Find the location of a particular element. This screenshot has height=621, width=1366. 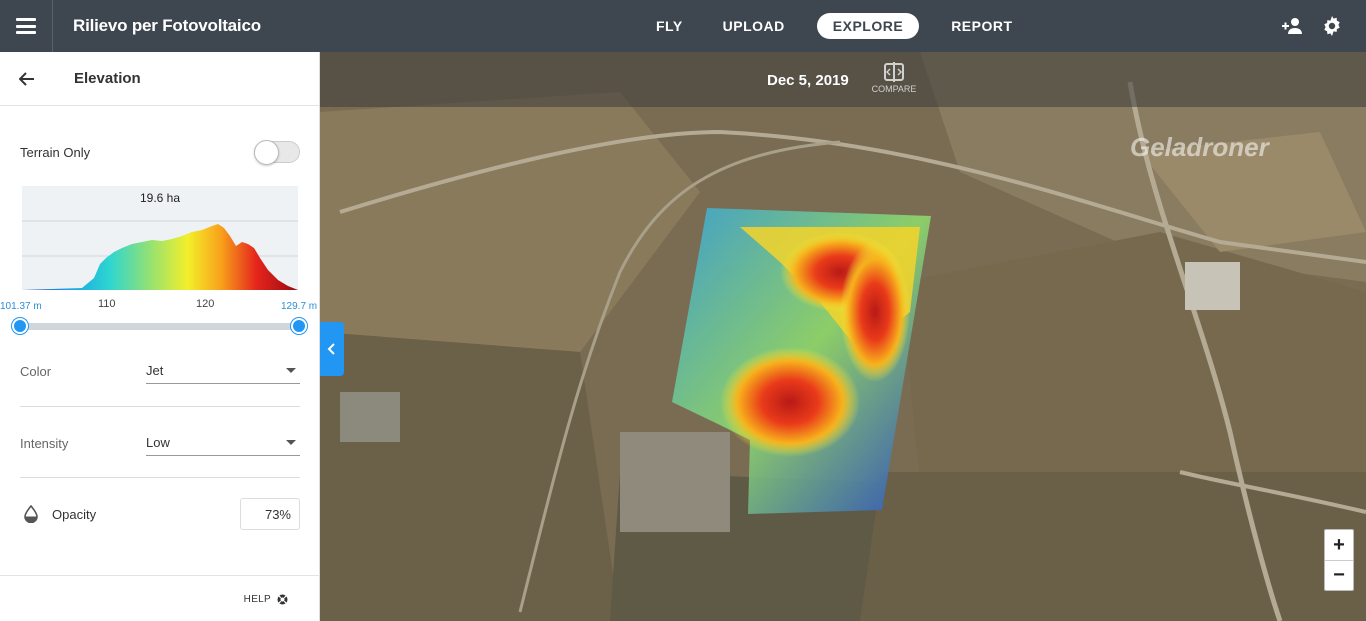

range-max-handle is located at coordinates (299, 326).